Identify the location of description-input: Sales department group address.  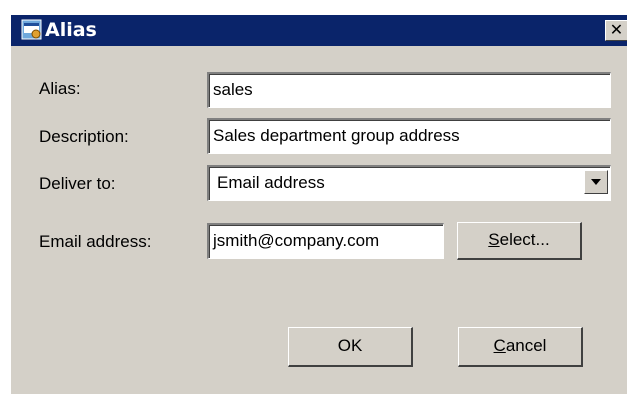
(409, 136).